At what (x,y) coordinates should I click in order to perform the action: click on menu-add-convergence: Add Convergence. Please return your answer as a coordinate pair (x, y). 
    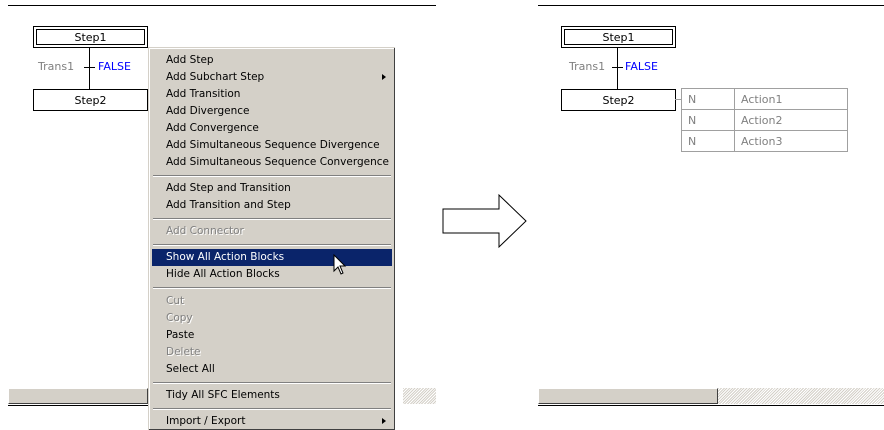
    Looking at the image, I should click on (272, 128).